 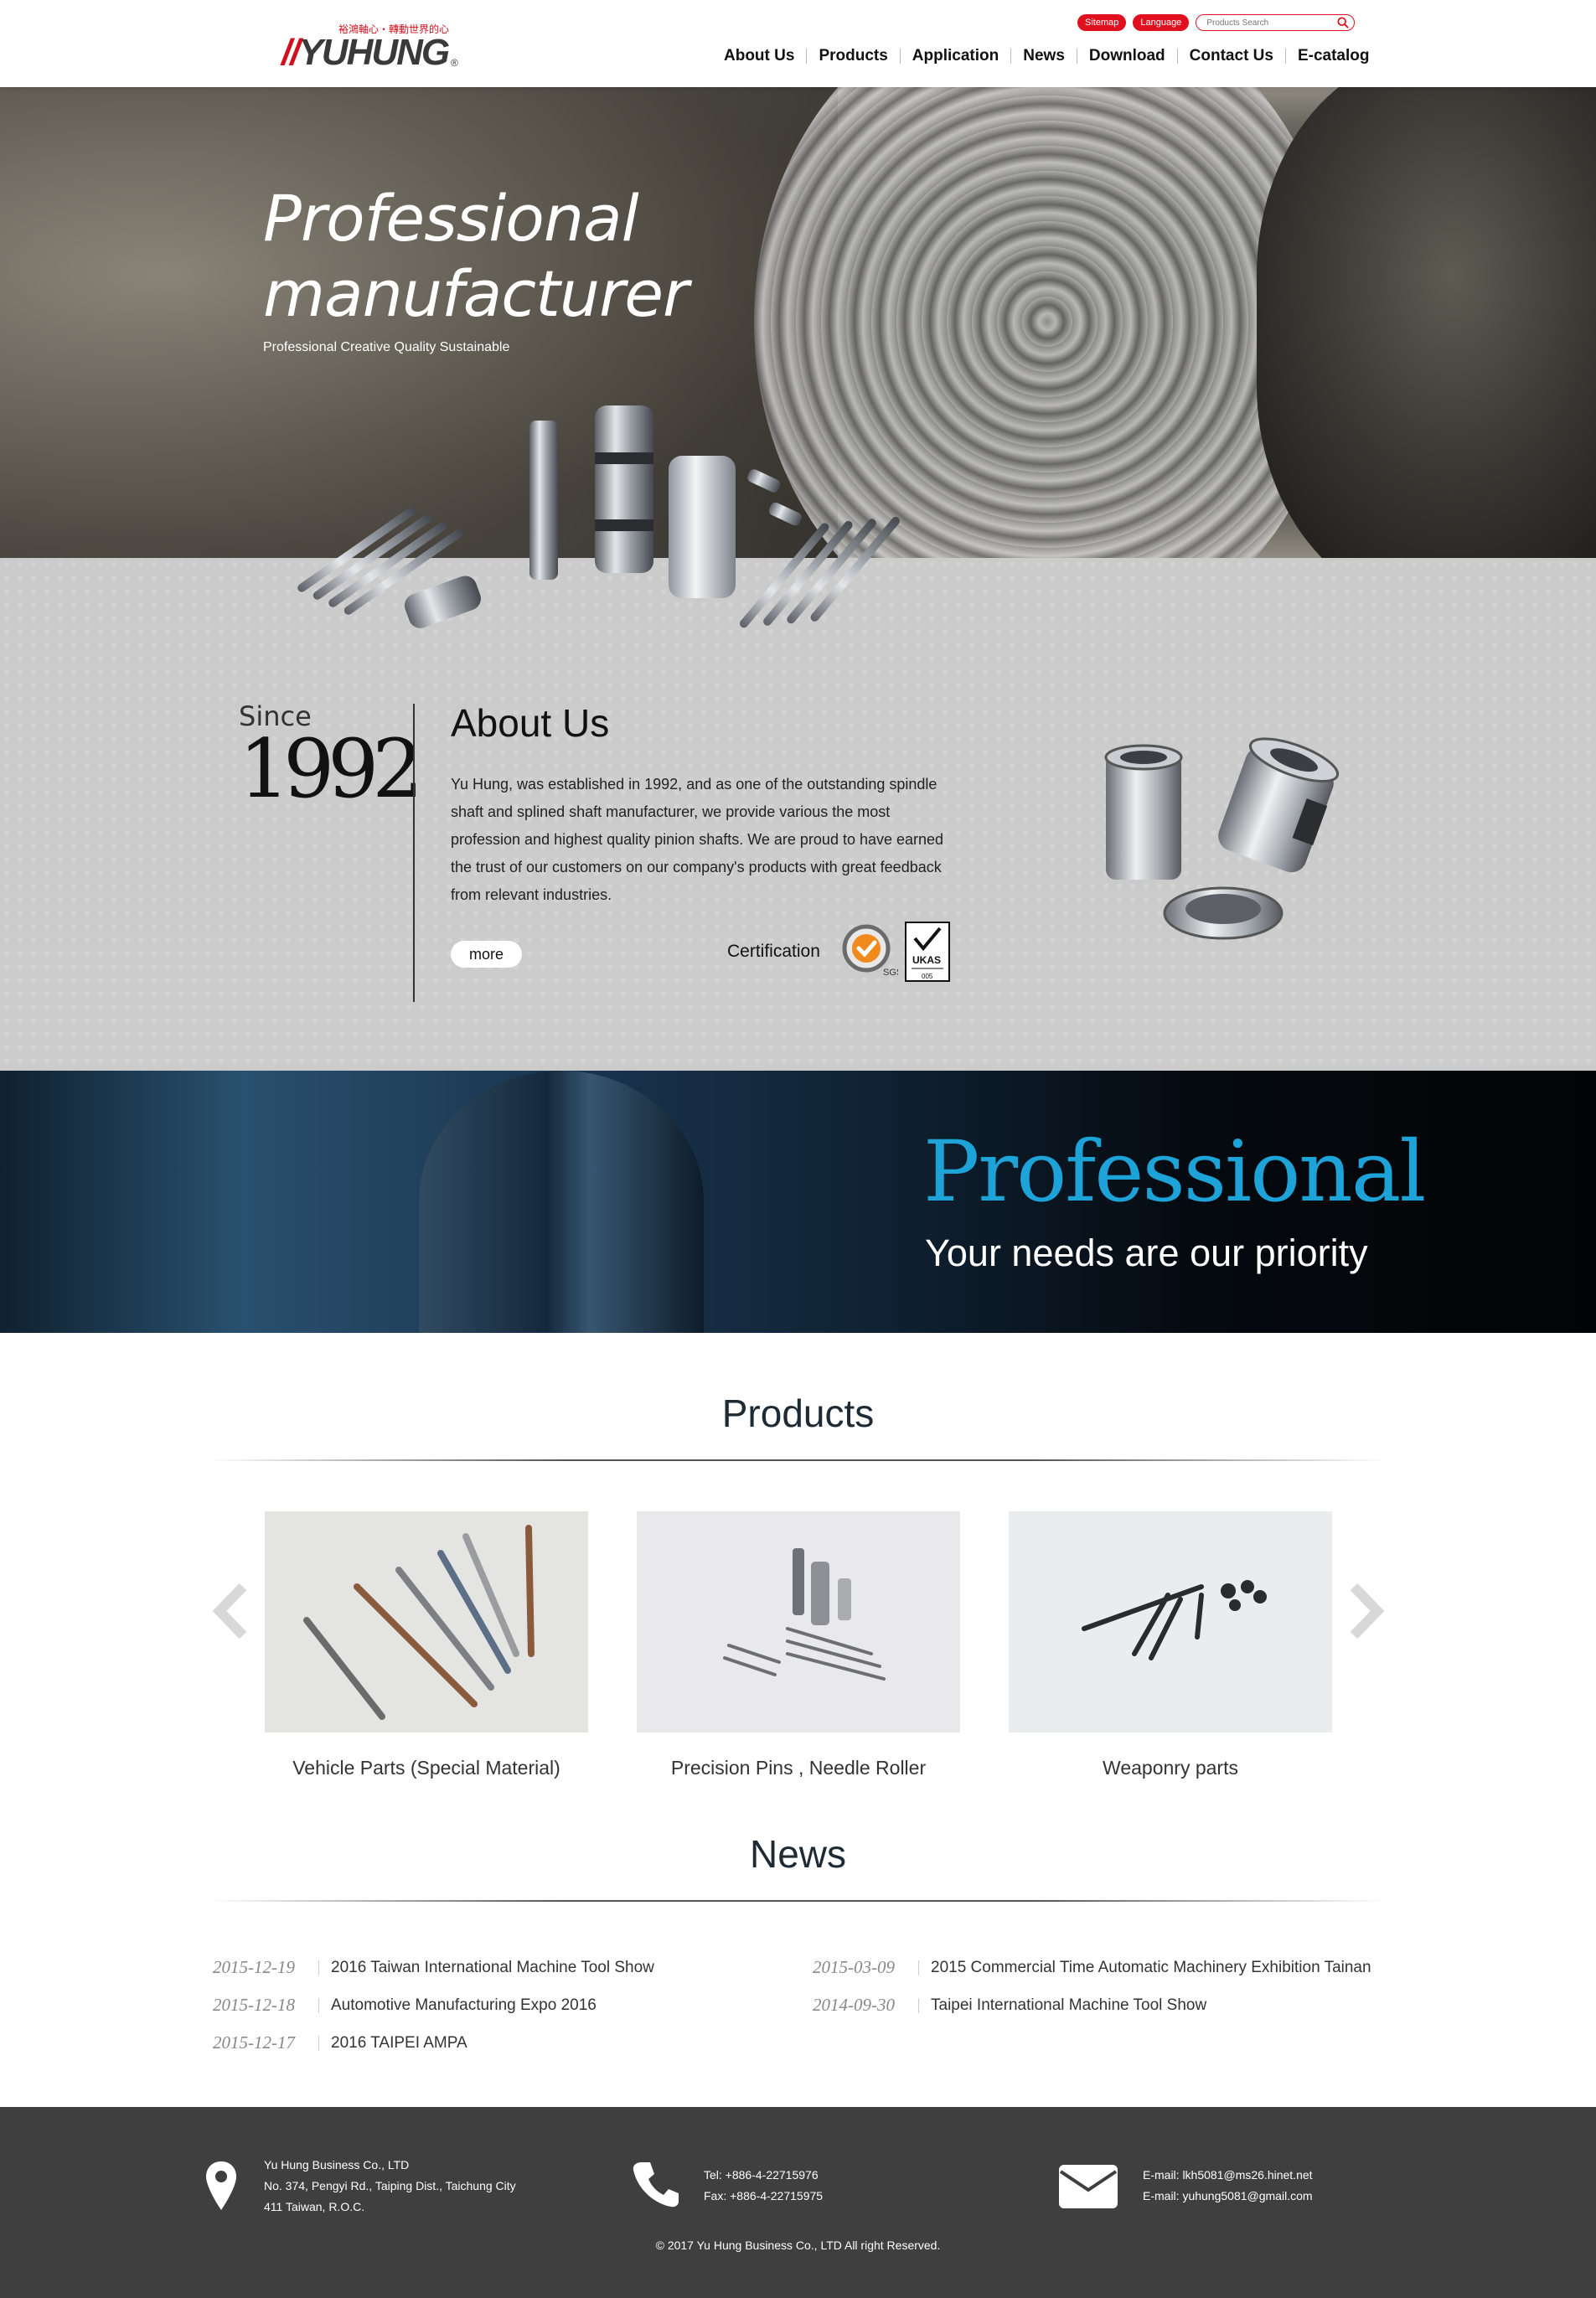 What do you see at coordinates (290, 52) in the screenshot?
I see `logo-mark-icon: //` at bounding box center [290, 52].